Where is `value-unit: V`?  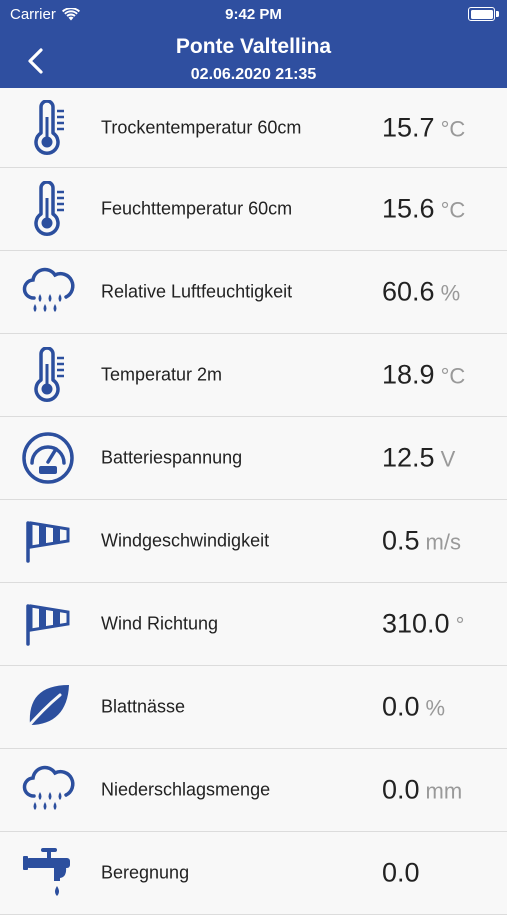
value-unit: V is located at coordinates (448, 459).